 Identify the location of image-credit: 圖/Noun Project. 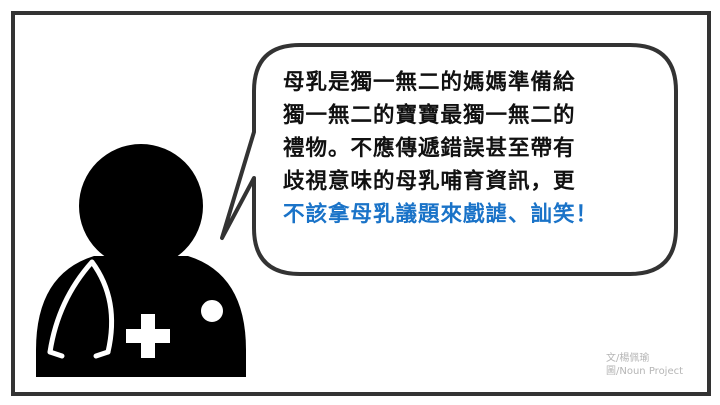
(645, 371).